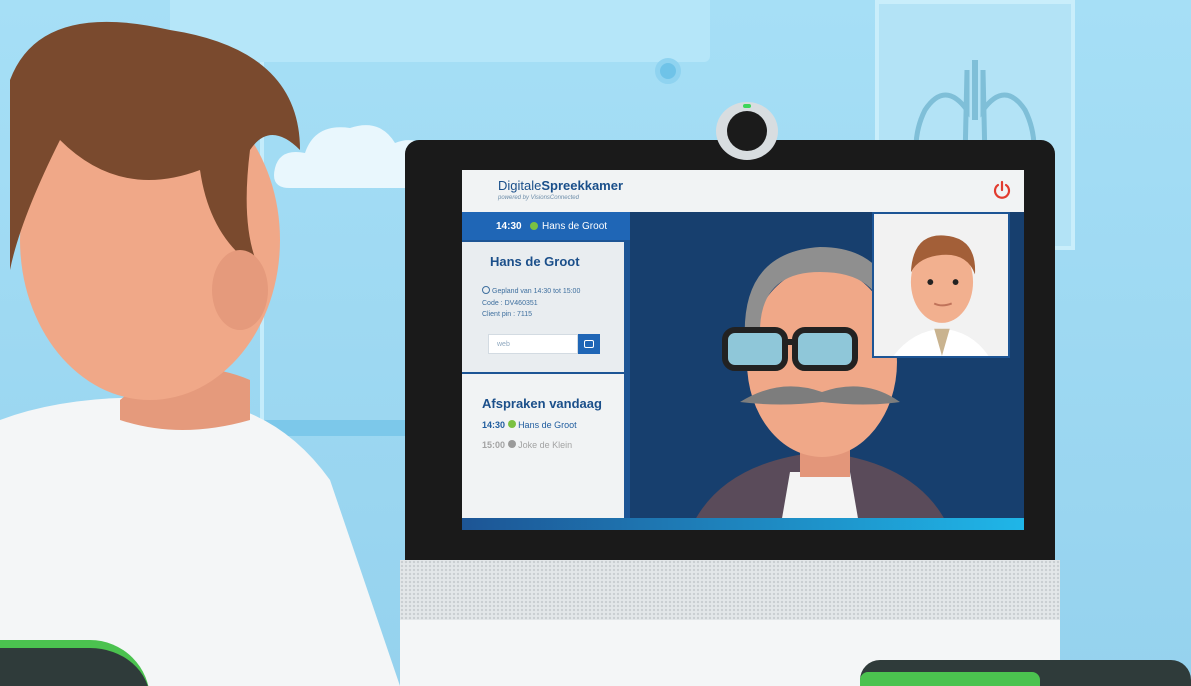 This screenshot has width=1191, height=686. Describe the element at coordinates (509, 226) in the screenshot. I see `active-appointment-time: 14:30` at that location.